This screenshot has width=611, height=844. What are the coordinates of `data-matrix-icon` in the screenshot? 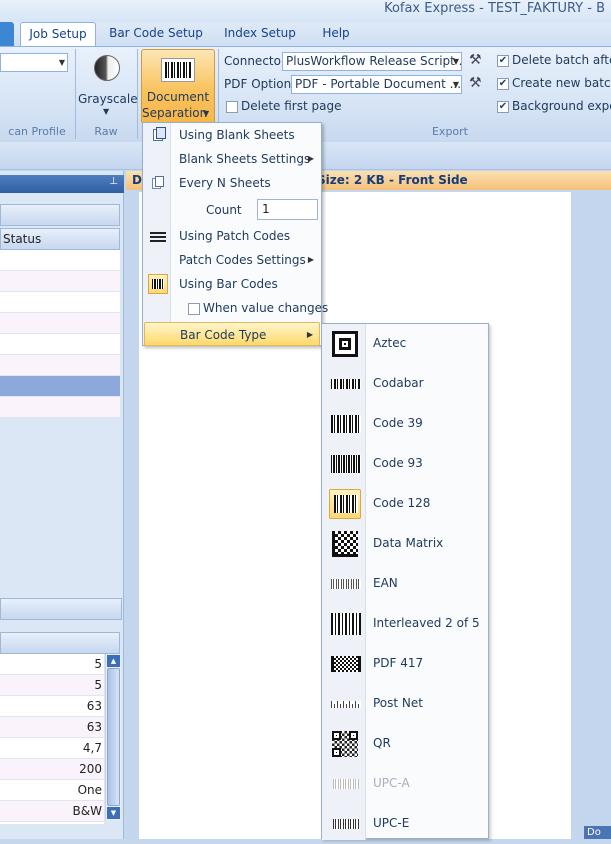 It's located at (345, 544).